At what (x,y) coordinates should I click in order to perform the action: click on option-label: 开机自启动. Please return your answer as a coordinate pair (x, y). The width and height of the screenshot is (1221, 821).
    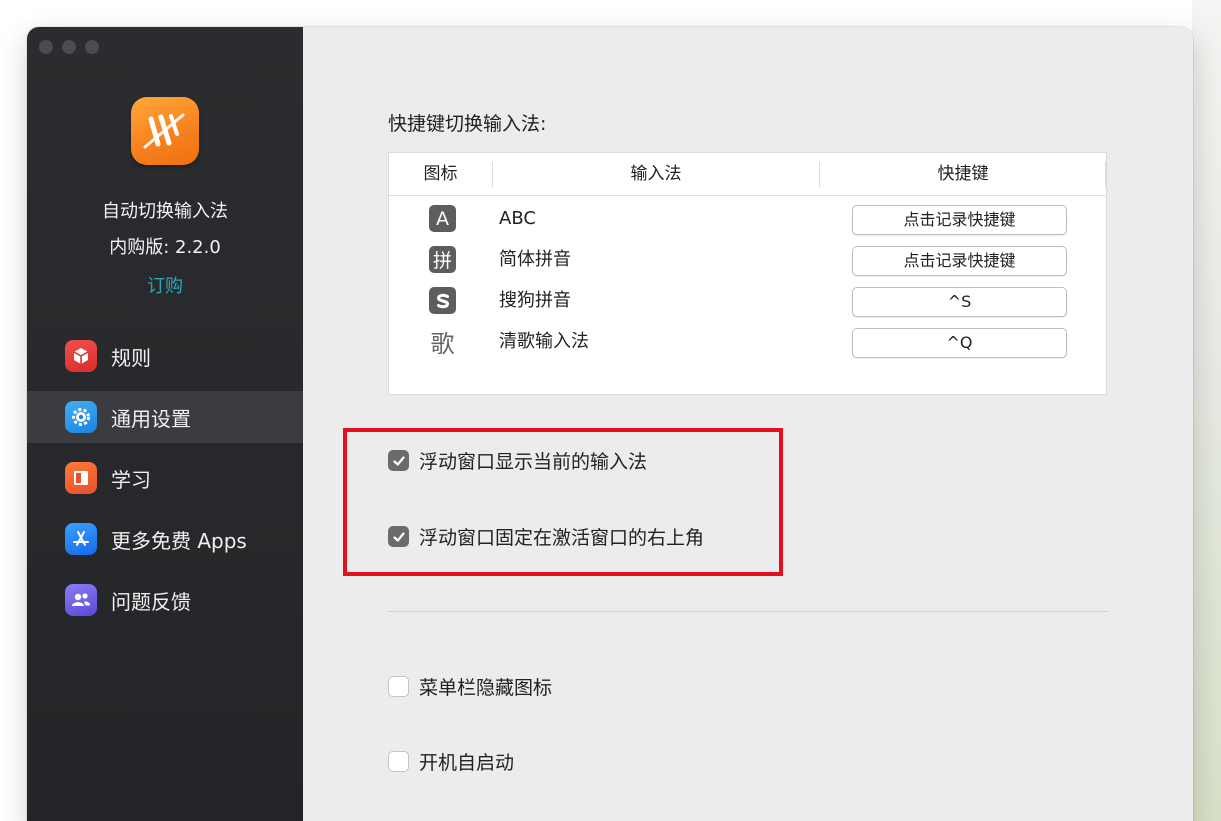
    Looking at the image, I should click on (467, 763).